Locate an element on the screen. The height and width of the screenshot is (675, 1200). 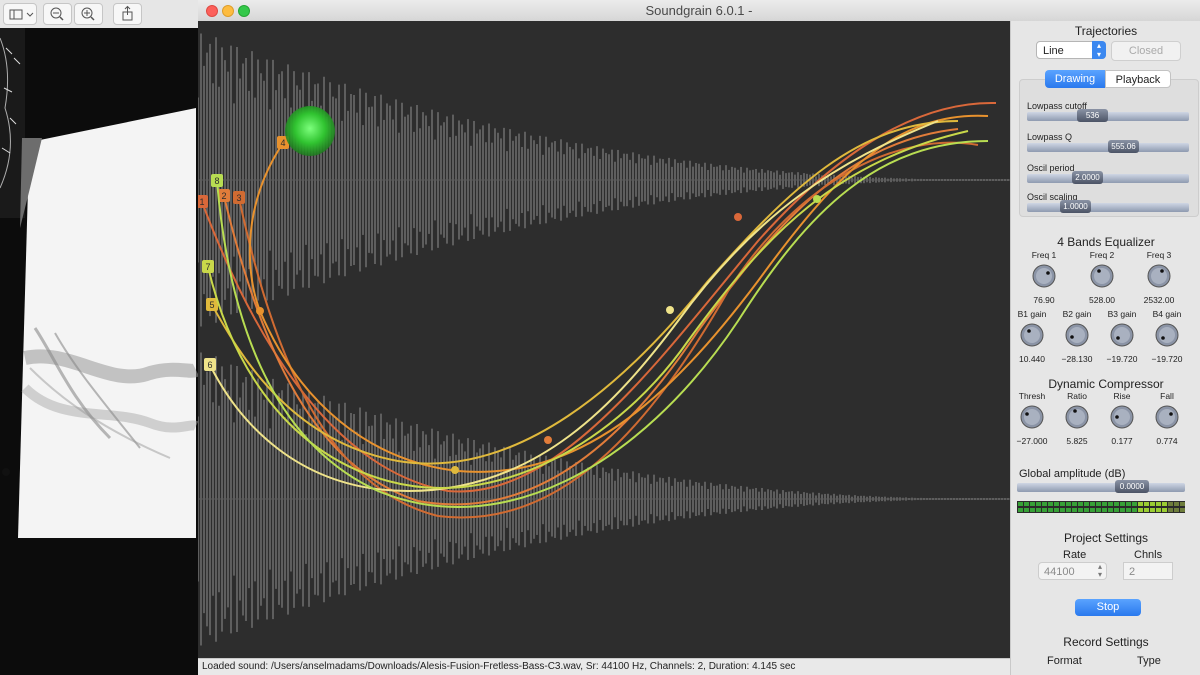
rate-select: 44100 ▴ ▾ is located at coordinates (1072, 571).